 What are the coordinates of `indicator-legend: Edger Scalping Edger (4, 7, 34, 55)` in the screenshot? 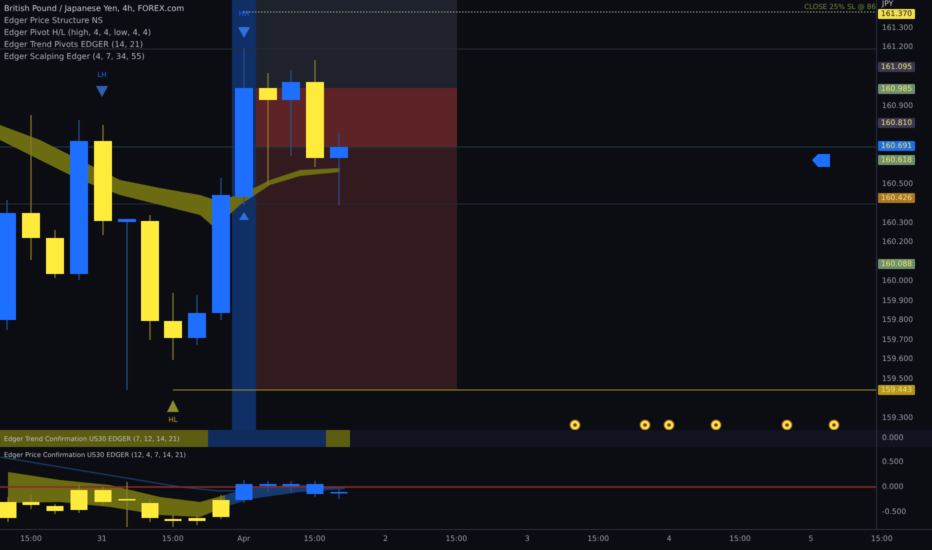 It's located at (94, 56).